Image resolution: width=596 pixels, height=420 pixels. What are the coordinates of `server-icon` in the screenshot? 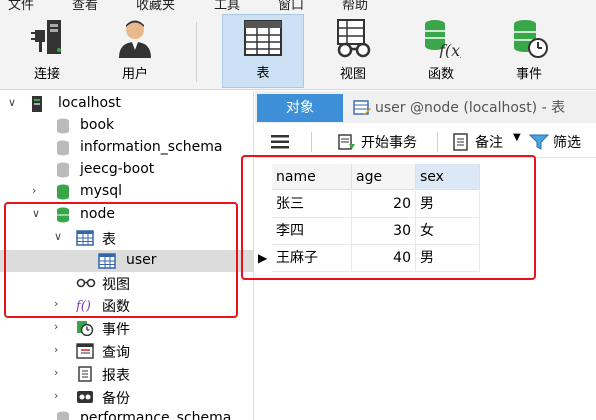 It's located at (37, 104).